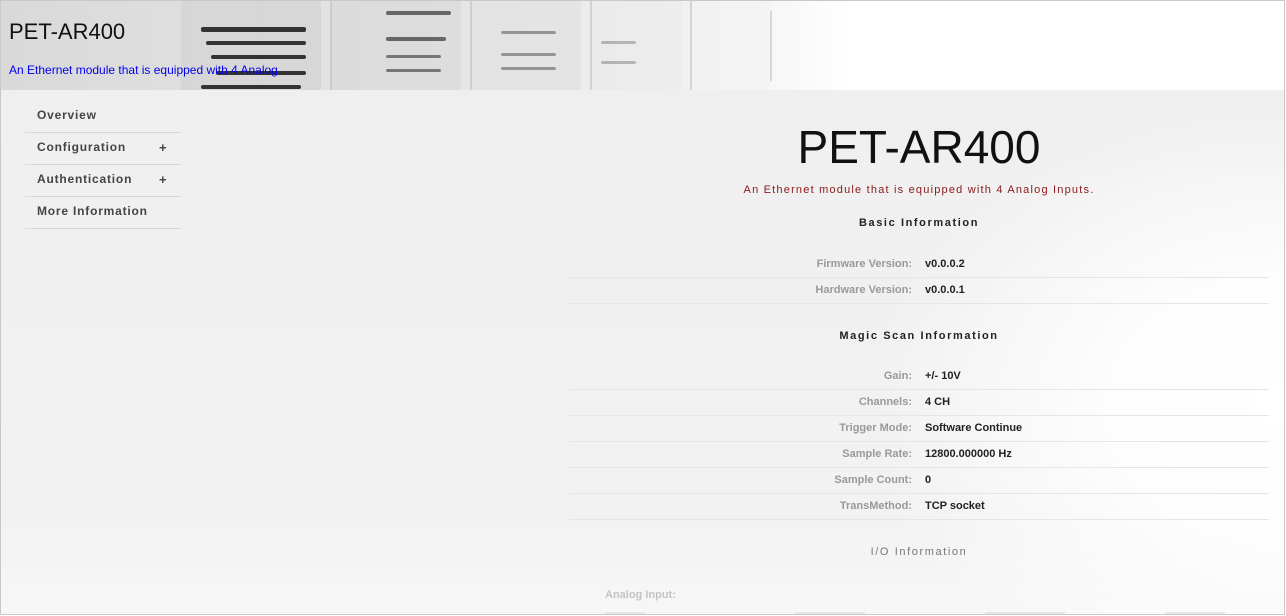  I want to click on row-label: Sample Rate:, so click(877, 454).